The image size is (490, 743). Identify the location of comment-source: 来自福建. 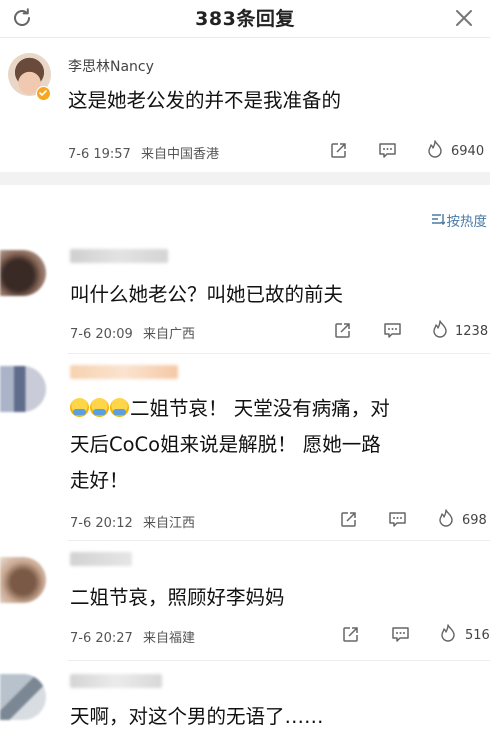
(168, 638).